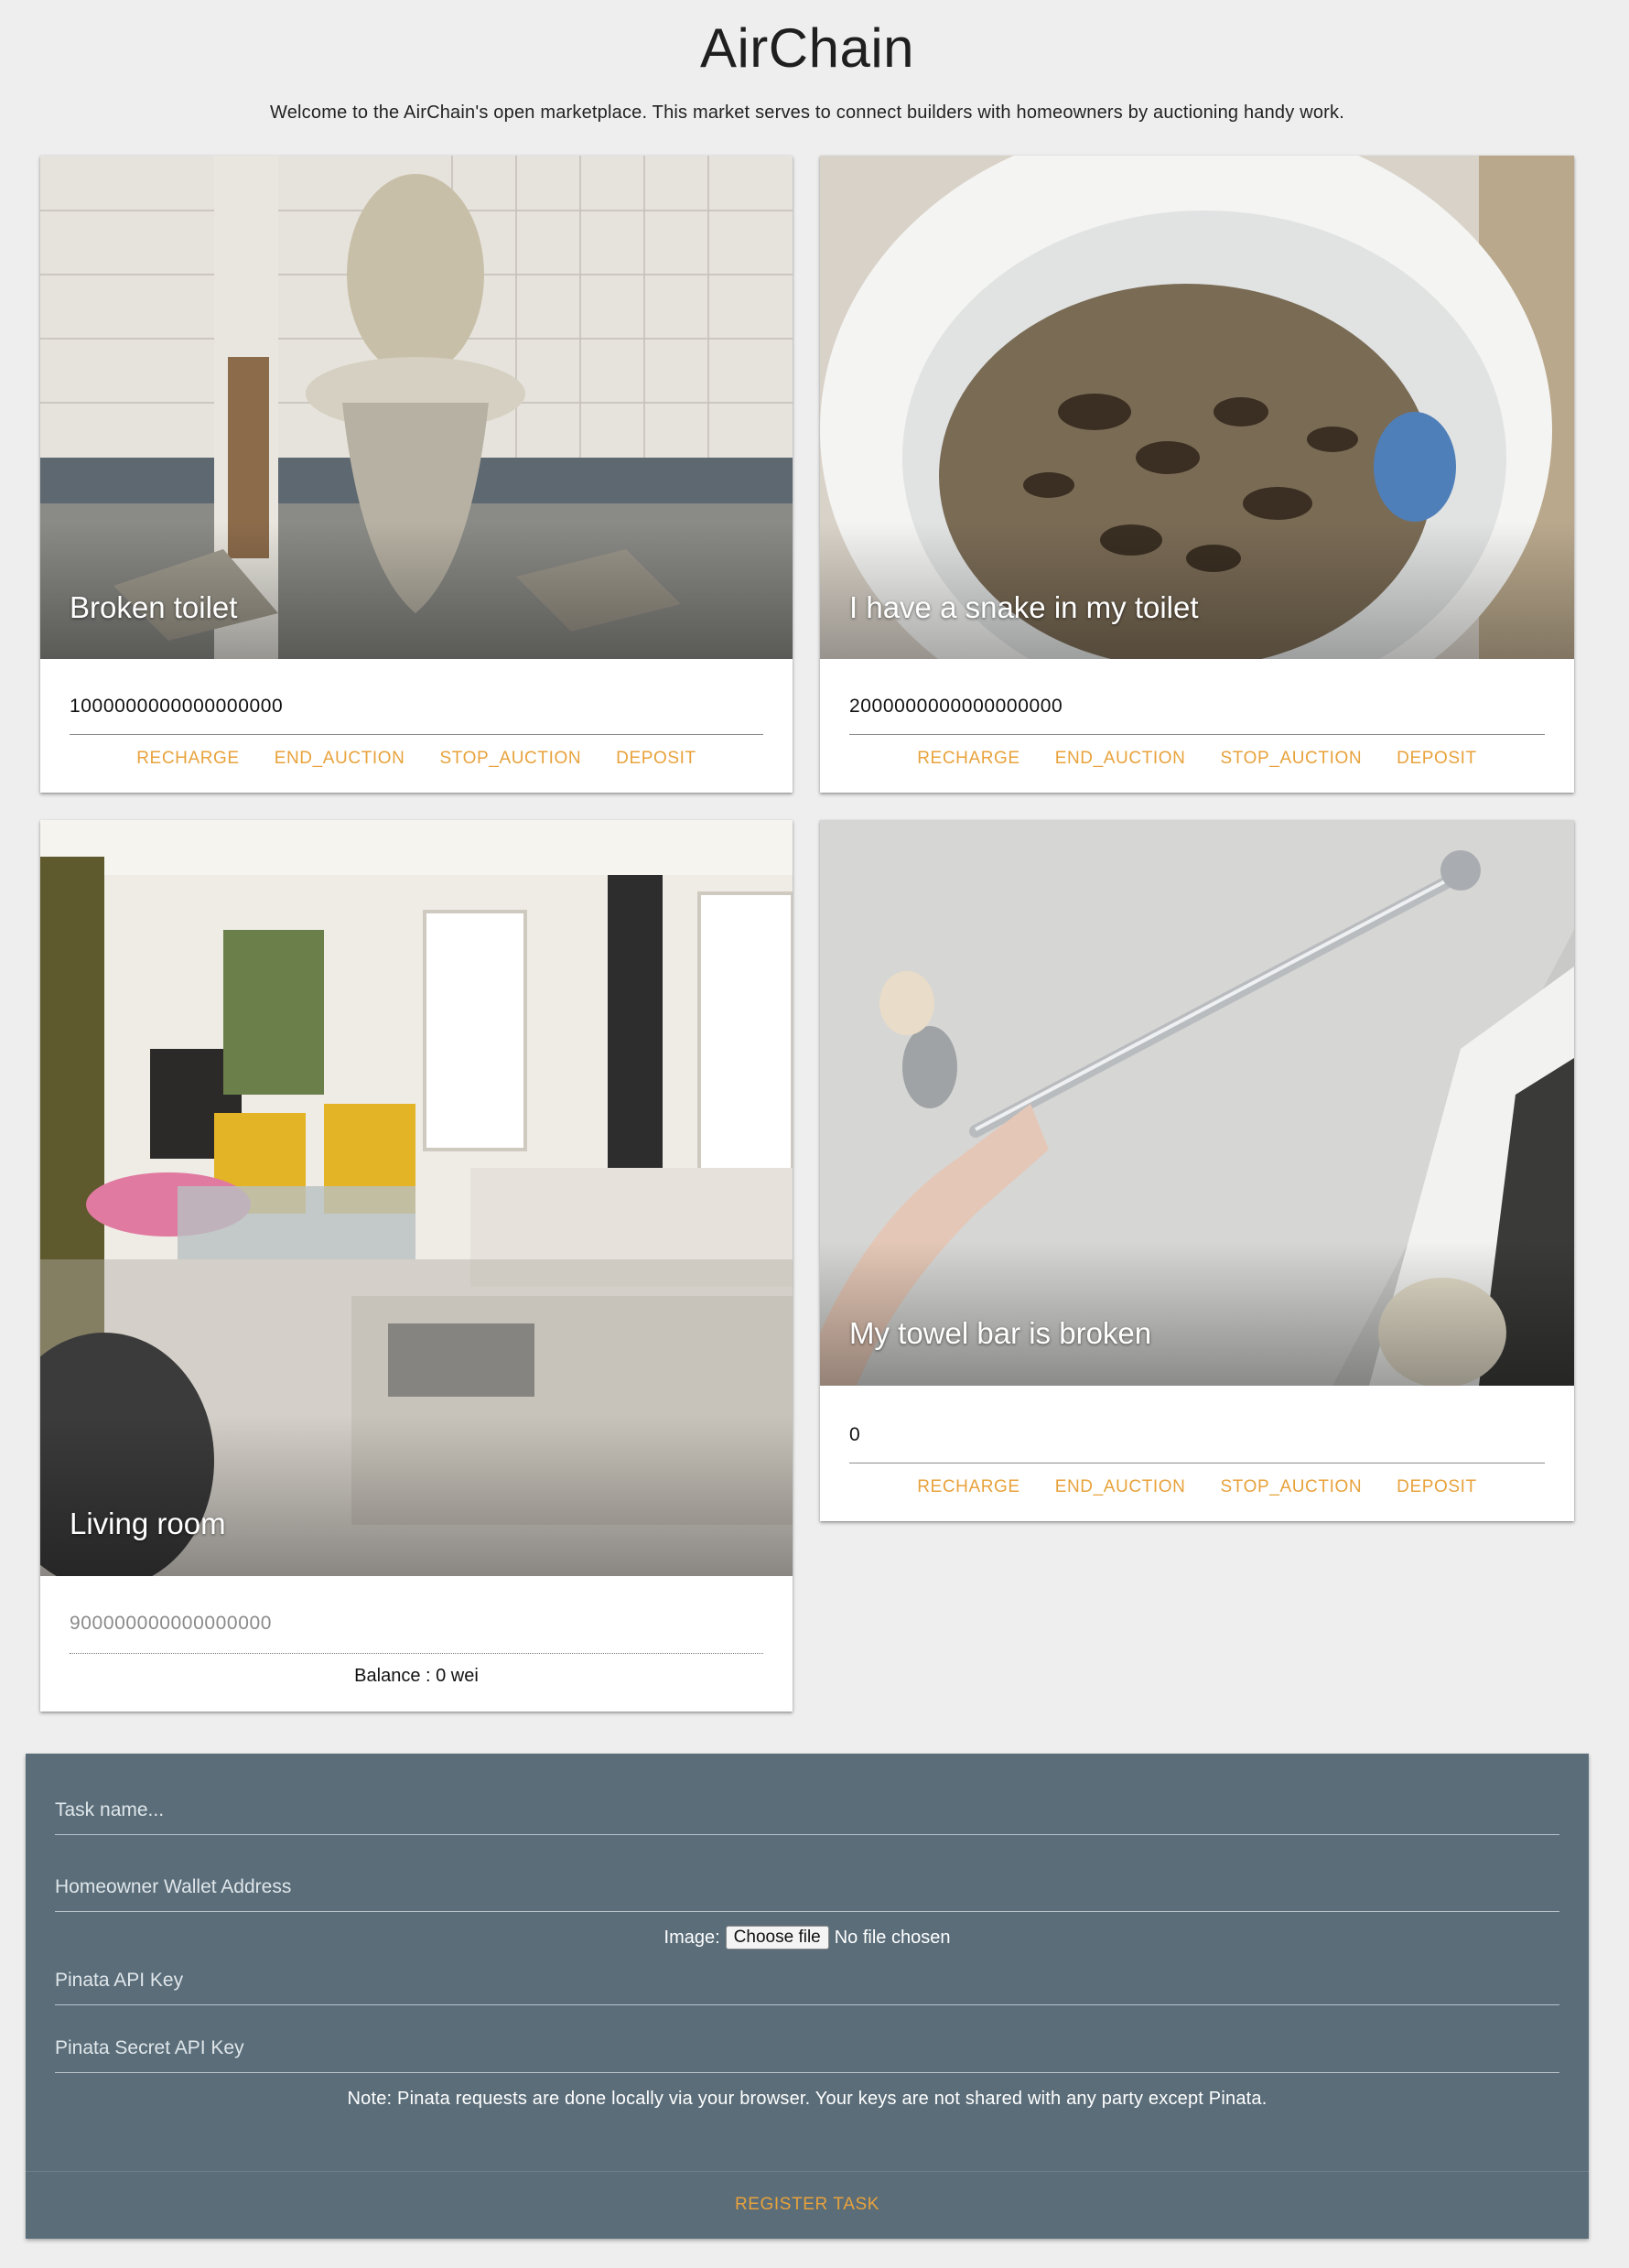 The width and height of the screenshot is (1629, 2268). What do you see at coordinates (1001, 1333) in the screenshot?
I see `task-title: My towel bar is broken` at bounding box center [1001, 1333].